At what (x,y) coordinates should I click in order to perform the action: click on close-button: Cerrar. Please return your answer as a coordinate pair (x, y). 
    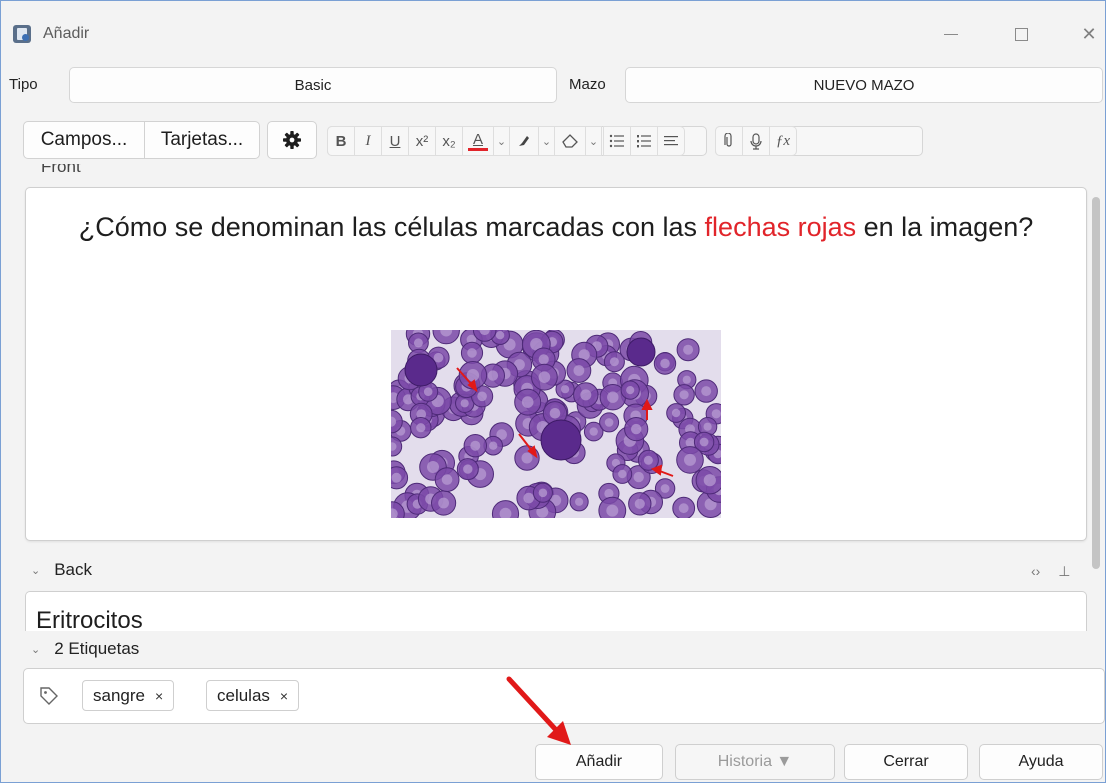
    Looking at the image, I should click on (906, 762).